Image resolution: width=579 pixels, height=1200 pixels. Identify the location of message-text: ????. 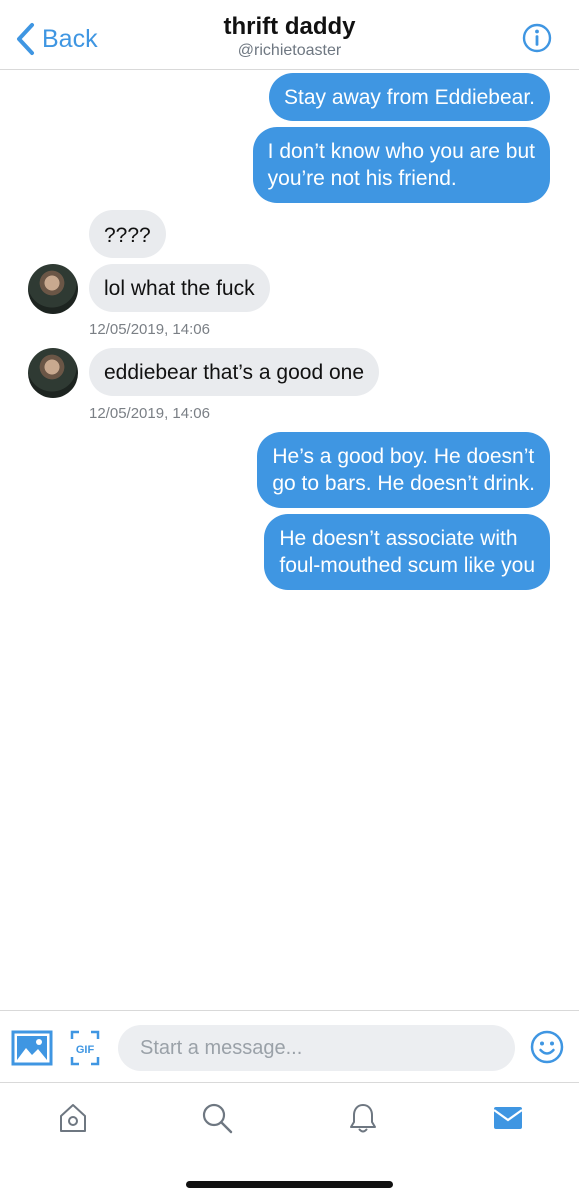
(127, 235).